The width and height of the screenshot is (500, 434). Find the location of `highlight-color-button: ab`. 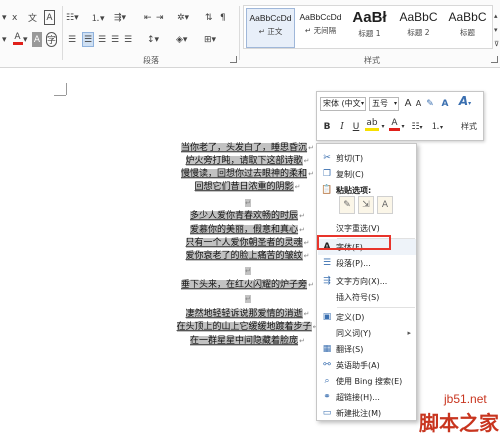

highlight-color-button: ab is located at coordinates (372, 125).